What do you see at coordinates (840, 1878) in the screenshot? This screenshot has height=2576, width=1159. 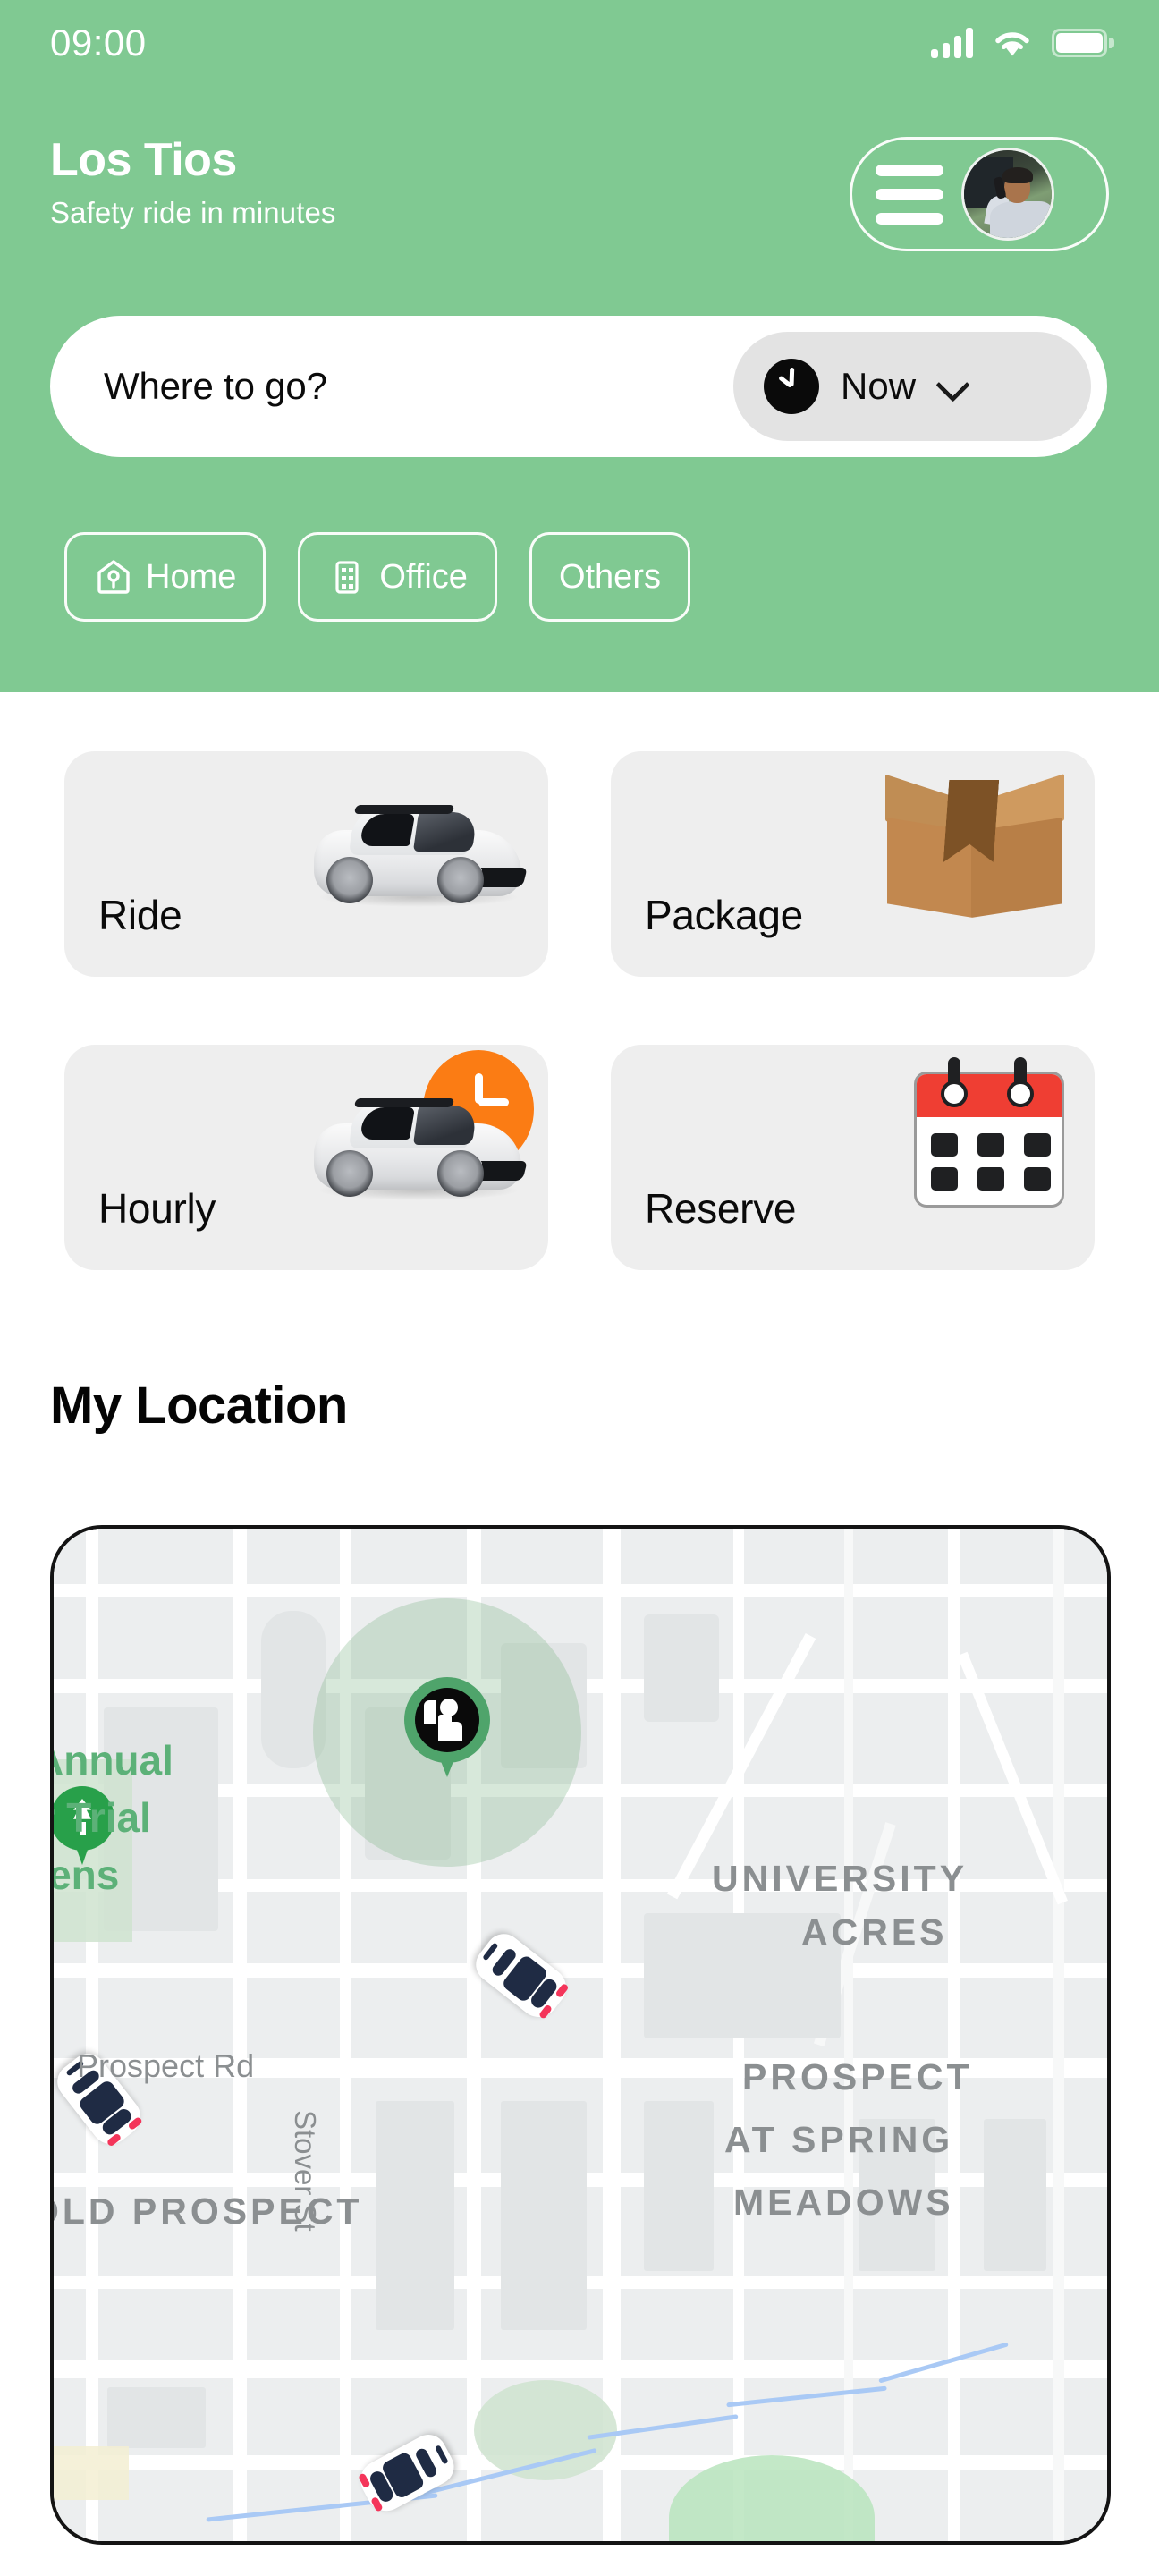 I see `map-area-label-university: UNIVERSITY` at bounding box center [840, 1878].